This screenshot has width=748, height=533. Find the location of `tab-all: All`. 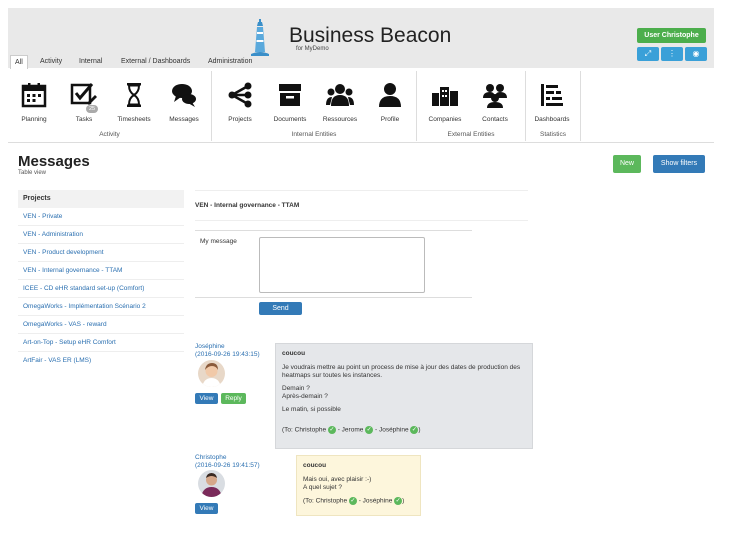

tab-all: All is located at coordinates (19, 62).